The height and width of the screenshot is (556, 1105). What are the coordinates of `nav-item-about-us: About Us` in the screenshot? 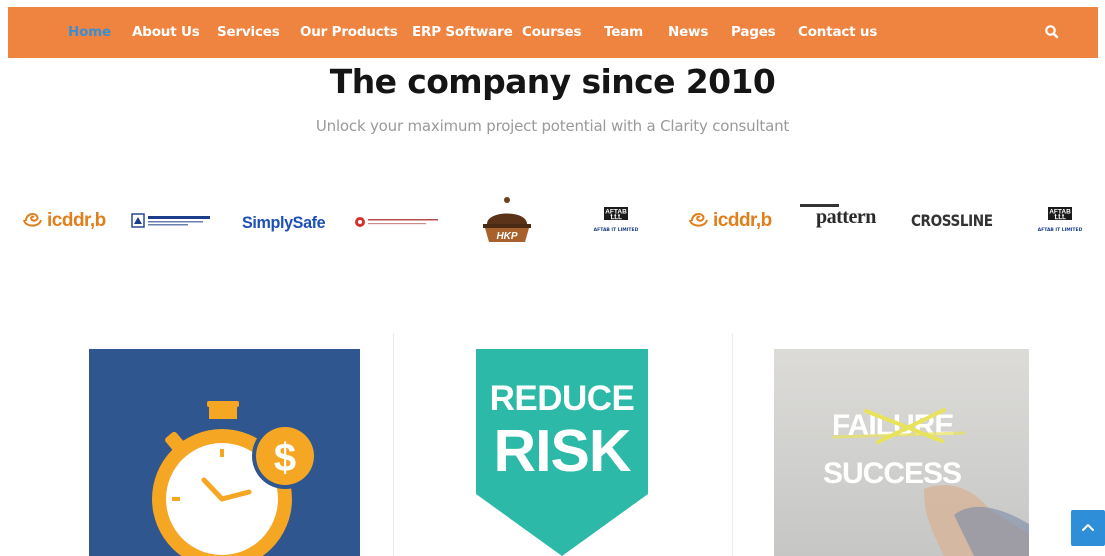 It's located at (166, 32).